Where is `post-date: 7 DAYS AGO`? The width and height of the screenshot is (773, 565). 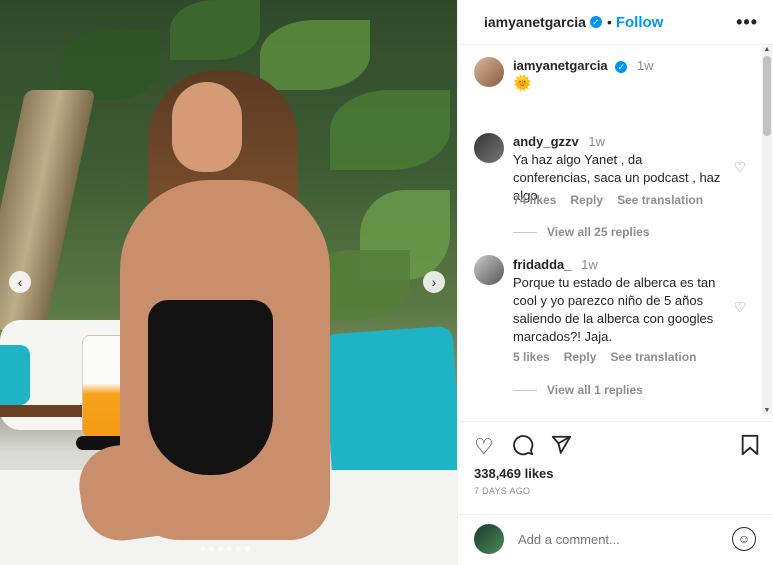
post-date: 7 DAYS AGO is located at coordinates (502, 491).